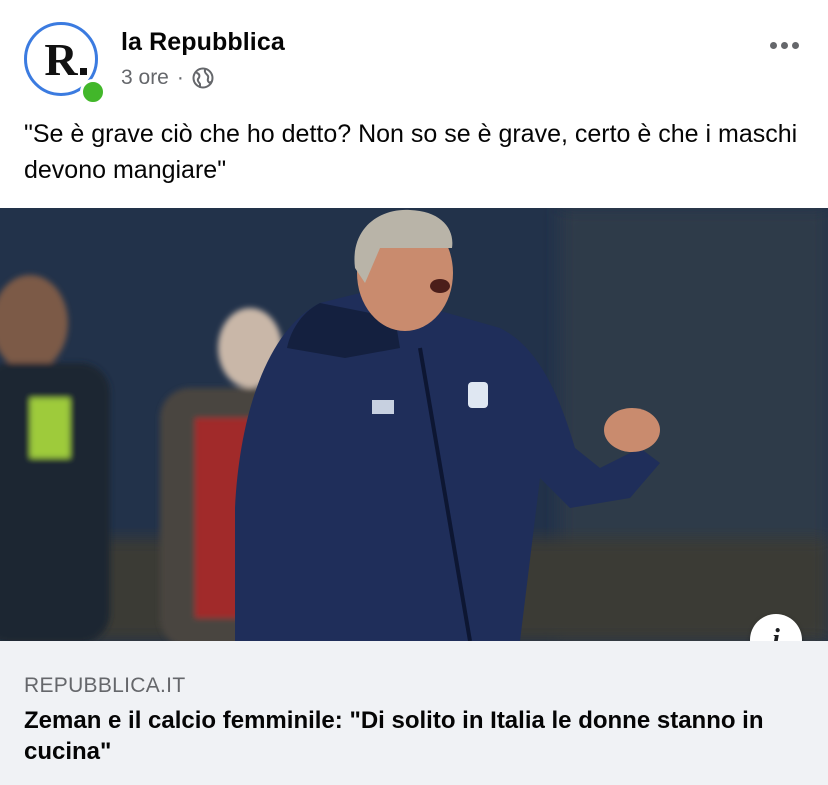 This screenshot has height=785, width=828. What do you see at coordinates (105, 685) in the screenshot?
I see `link-domain: REPUBBLICA.IT` at bounding box center [105, 685].